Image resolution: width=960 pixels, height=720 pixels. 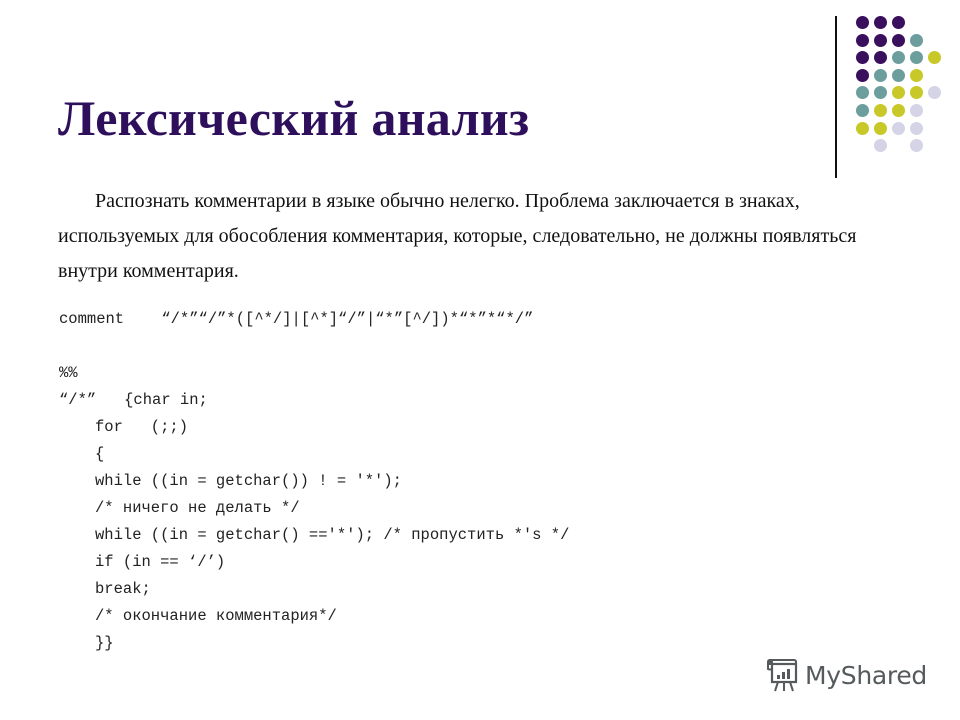 What do you see at coordinates (836, 97) in the screenshot?
I see `vertical-divider` at bounding box center [836, 97].